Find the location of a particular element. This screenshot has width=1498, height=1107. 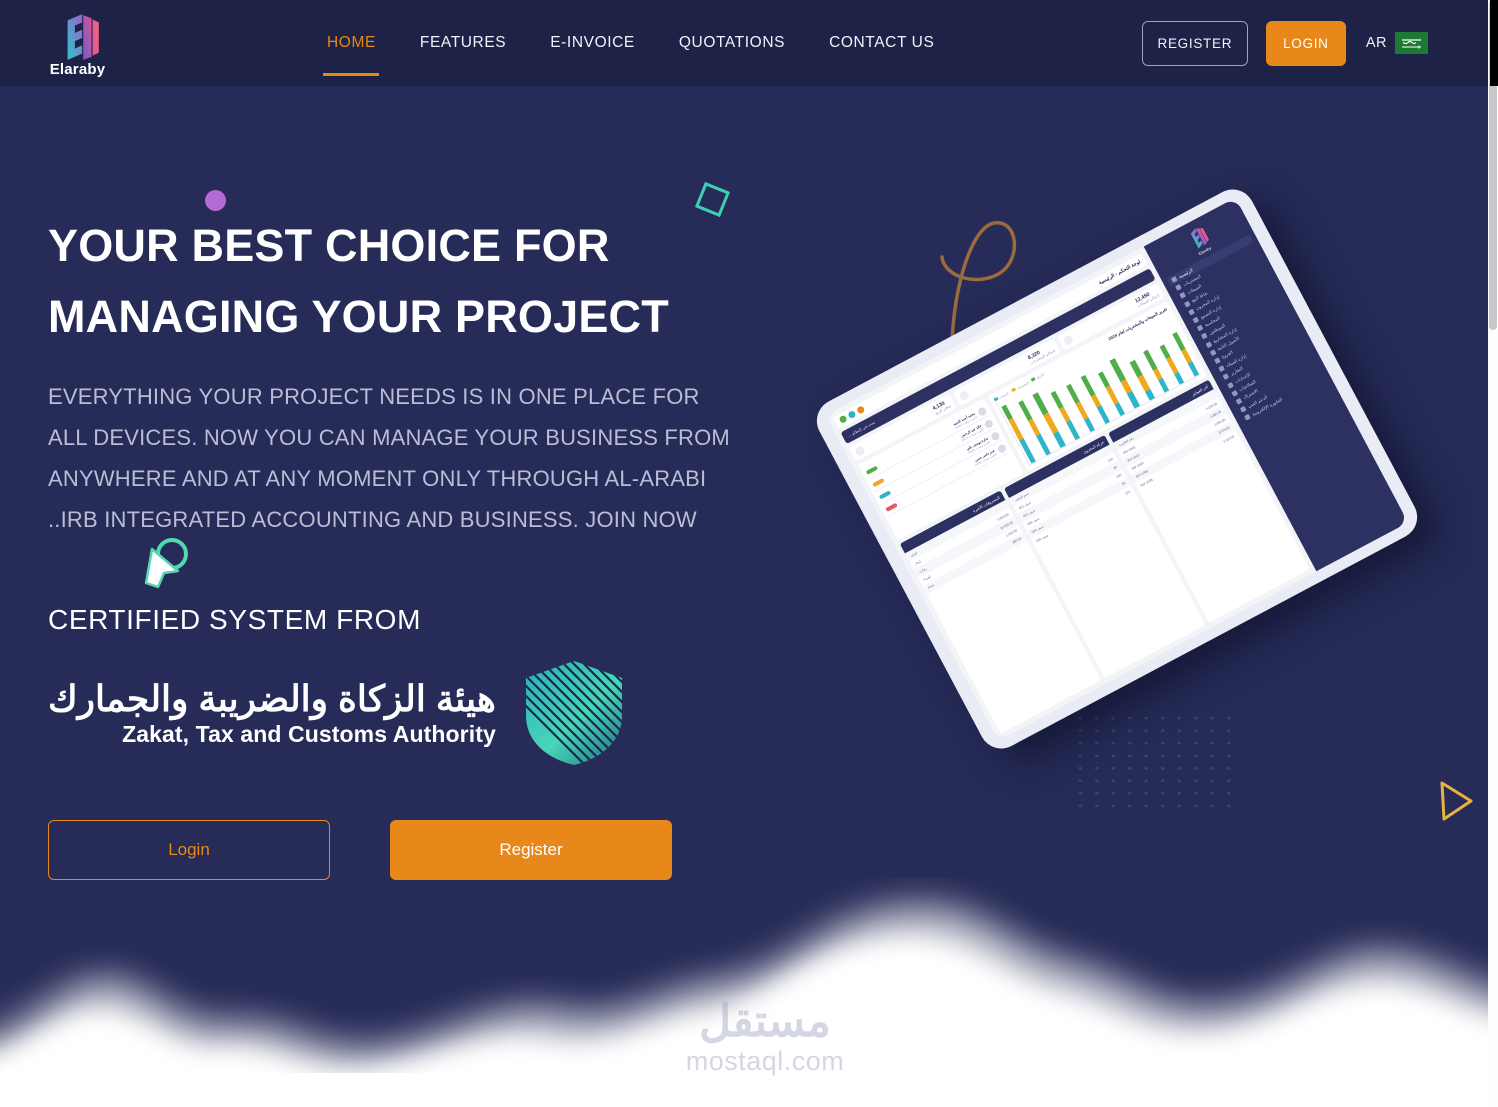

nav-item-quotations: QUOTATIONS is located at coordinates (732, 43).